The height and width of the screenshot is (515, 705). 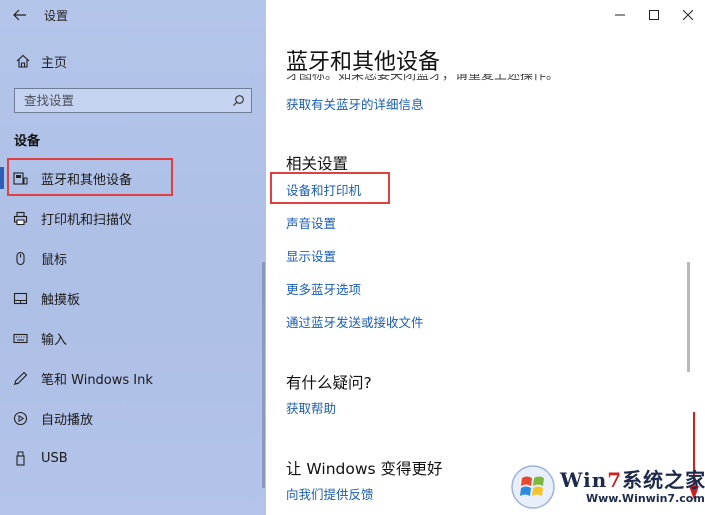 What do you see at coordinates (133, 61) in the screenshot?
I see `home-nav-item: 主页` at bounding box center [133, 61].